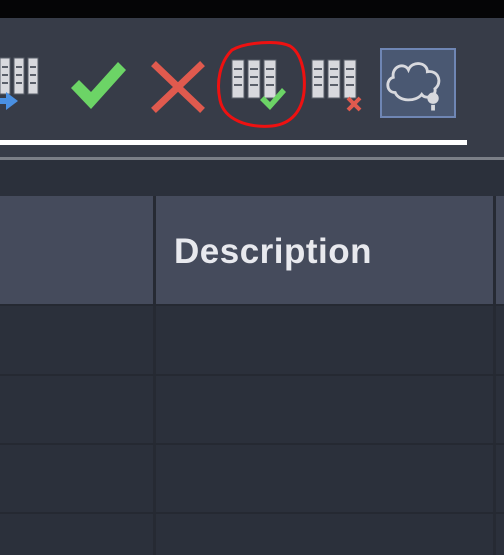  I want to click on columns-remove-icon, so click(338, 84).